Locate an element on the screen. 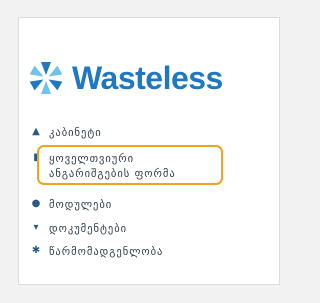  modules-icon: ● is located at coordinates (36, 203).